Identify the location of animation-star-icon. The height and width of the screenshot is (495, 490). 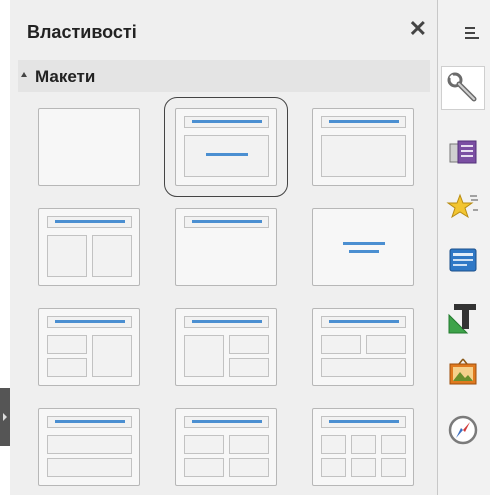
(463, 207).